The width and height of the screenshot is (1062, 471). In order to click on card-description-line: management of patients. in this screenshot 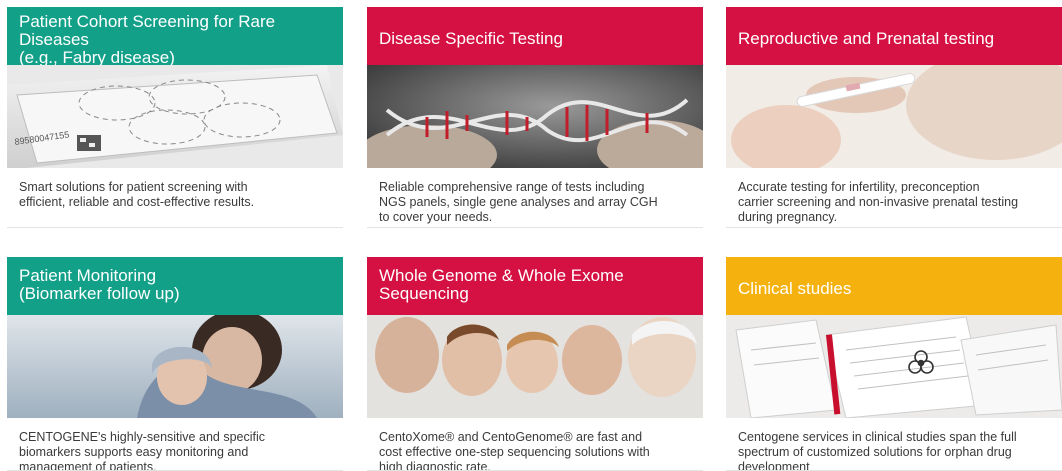, I will do `click(88, 465)`.